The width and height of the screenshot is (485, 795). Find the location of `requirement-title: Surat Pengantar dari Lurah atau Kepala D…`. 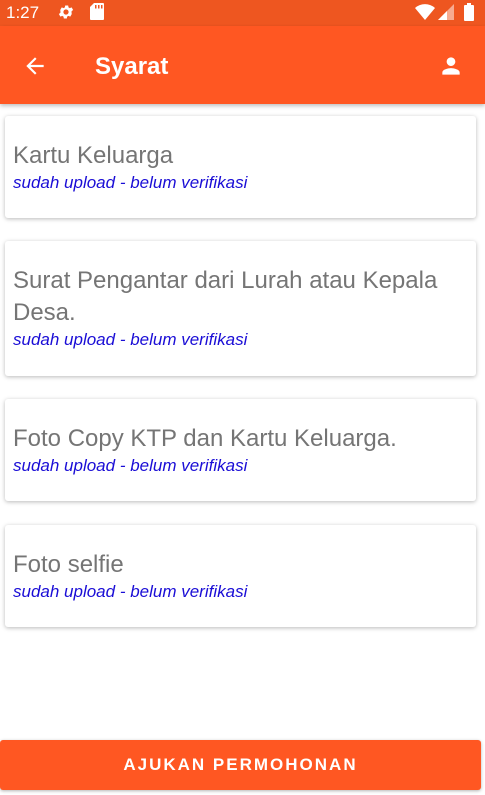

requirement-title: Surat Pengantar dari Lurah atau Kepala D… is located at coordinates (225, 296).